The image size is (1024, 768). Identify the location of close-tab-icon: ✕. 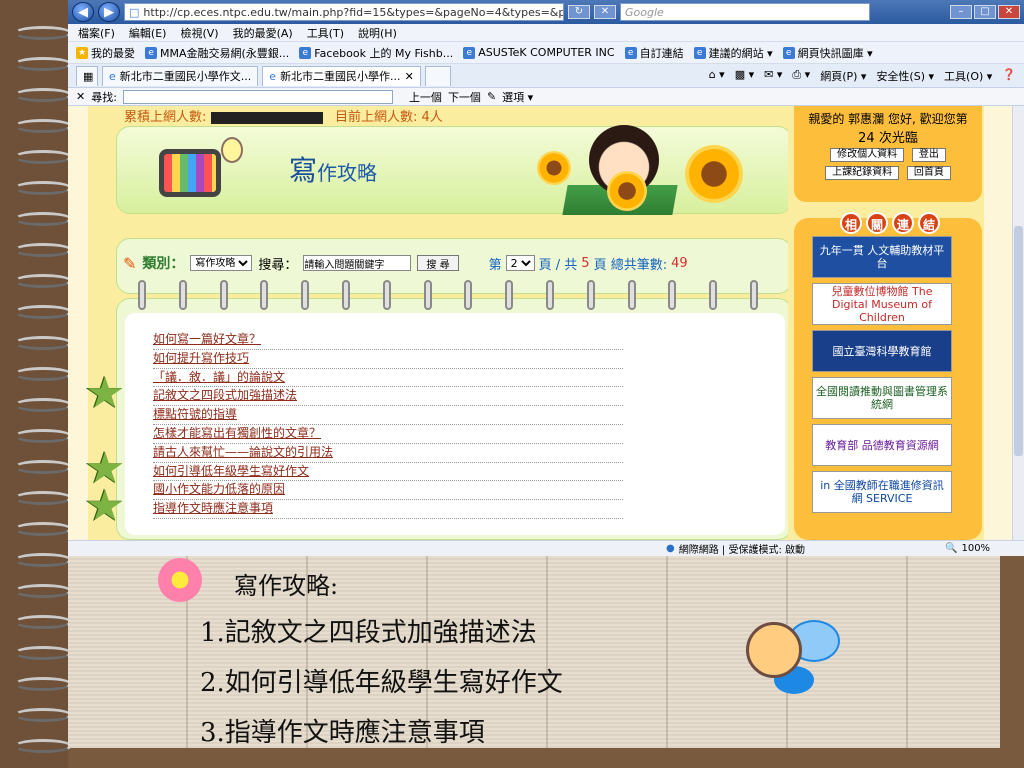
(409, 76).